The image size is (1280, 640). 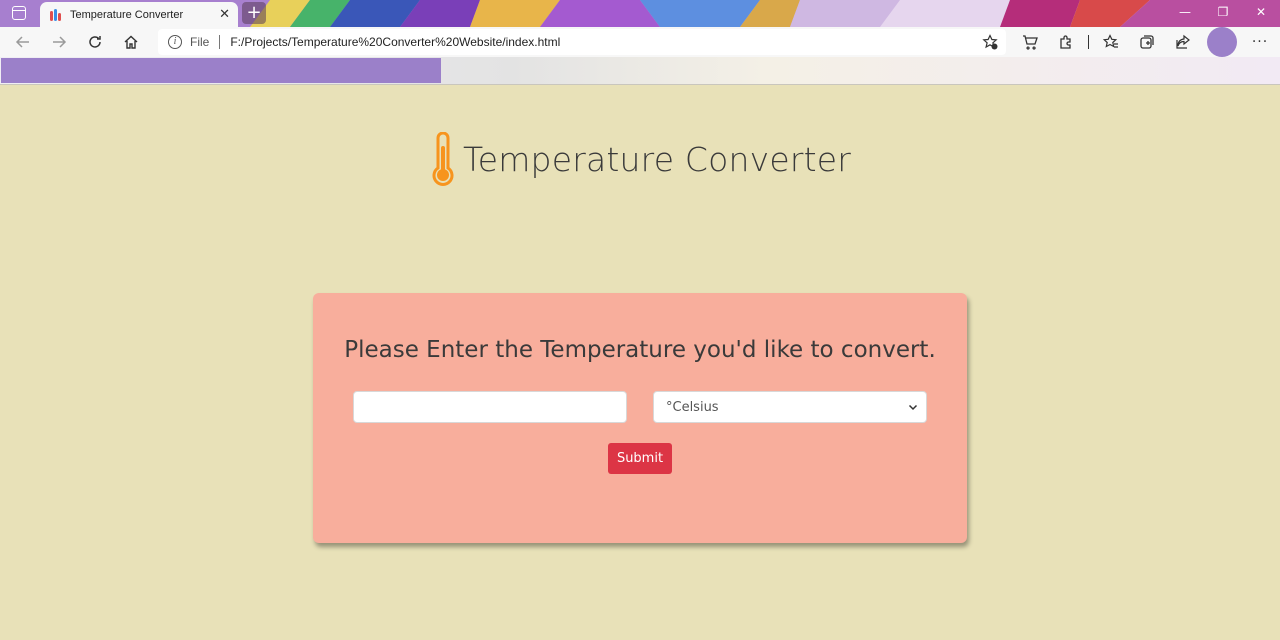 I want to click on more-menu-button: ···, so click(x=1260, y=42).